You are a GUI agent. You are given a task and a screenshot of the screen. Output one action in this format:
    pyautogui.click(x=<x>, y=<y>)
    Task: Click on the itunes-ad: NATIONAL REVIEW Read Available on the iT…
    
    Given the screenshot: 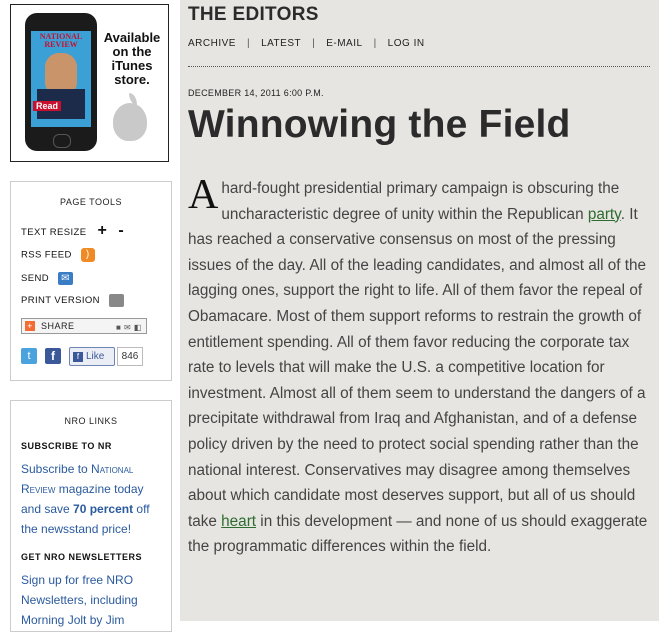 What is the action you would take?
    pyautogui.click(x=89, y=83)
    